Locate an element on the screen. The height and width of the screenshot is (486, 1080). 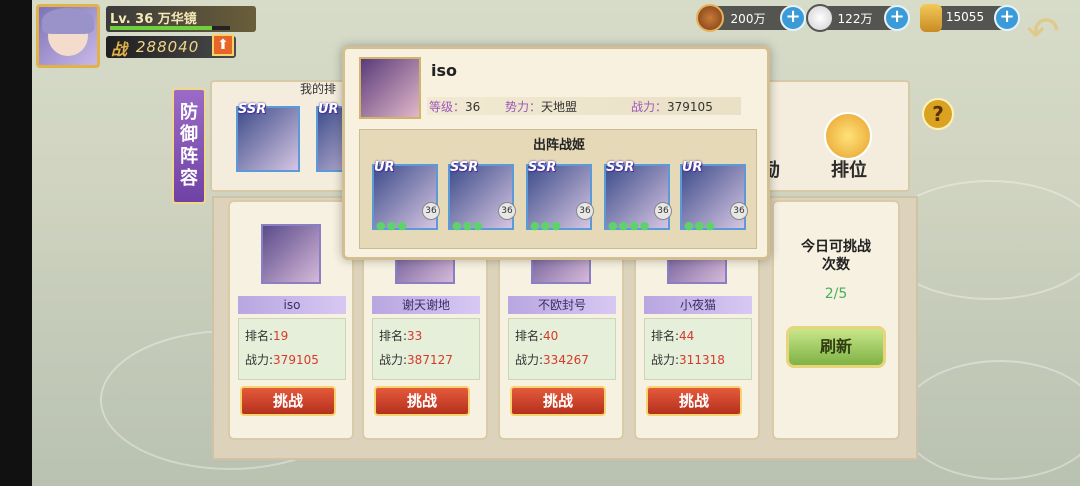
back-arrow-icon: ↶ is located at coordinates (1043, 32).